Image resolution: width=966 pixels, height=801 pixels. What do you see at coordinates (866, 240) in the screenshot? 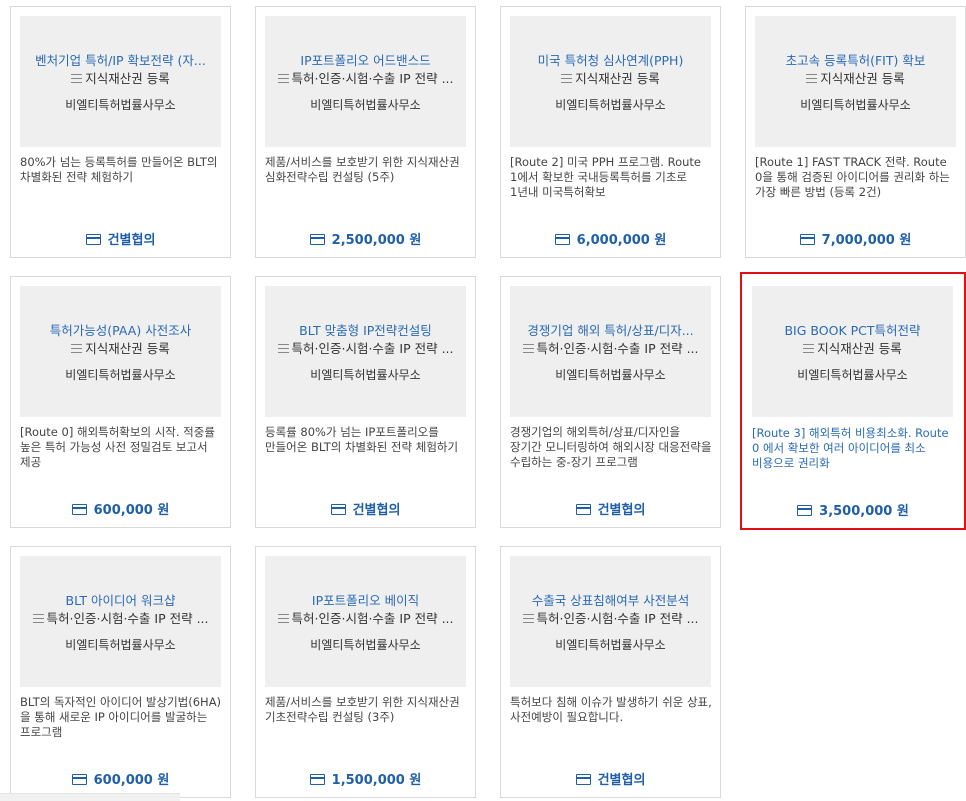
I see `product-price-label: 7,000,000 원` at bounding box center [866, 240].